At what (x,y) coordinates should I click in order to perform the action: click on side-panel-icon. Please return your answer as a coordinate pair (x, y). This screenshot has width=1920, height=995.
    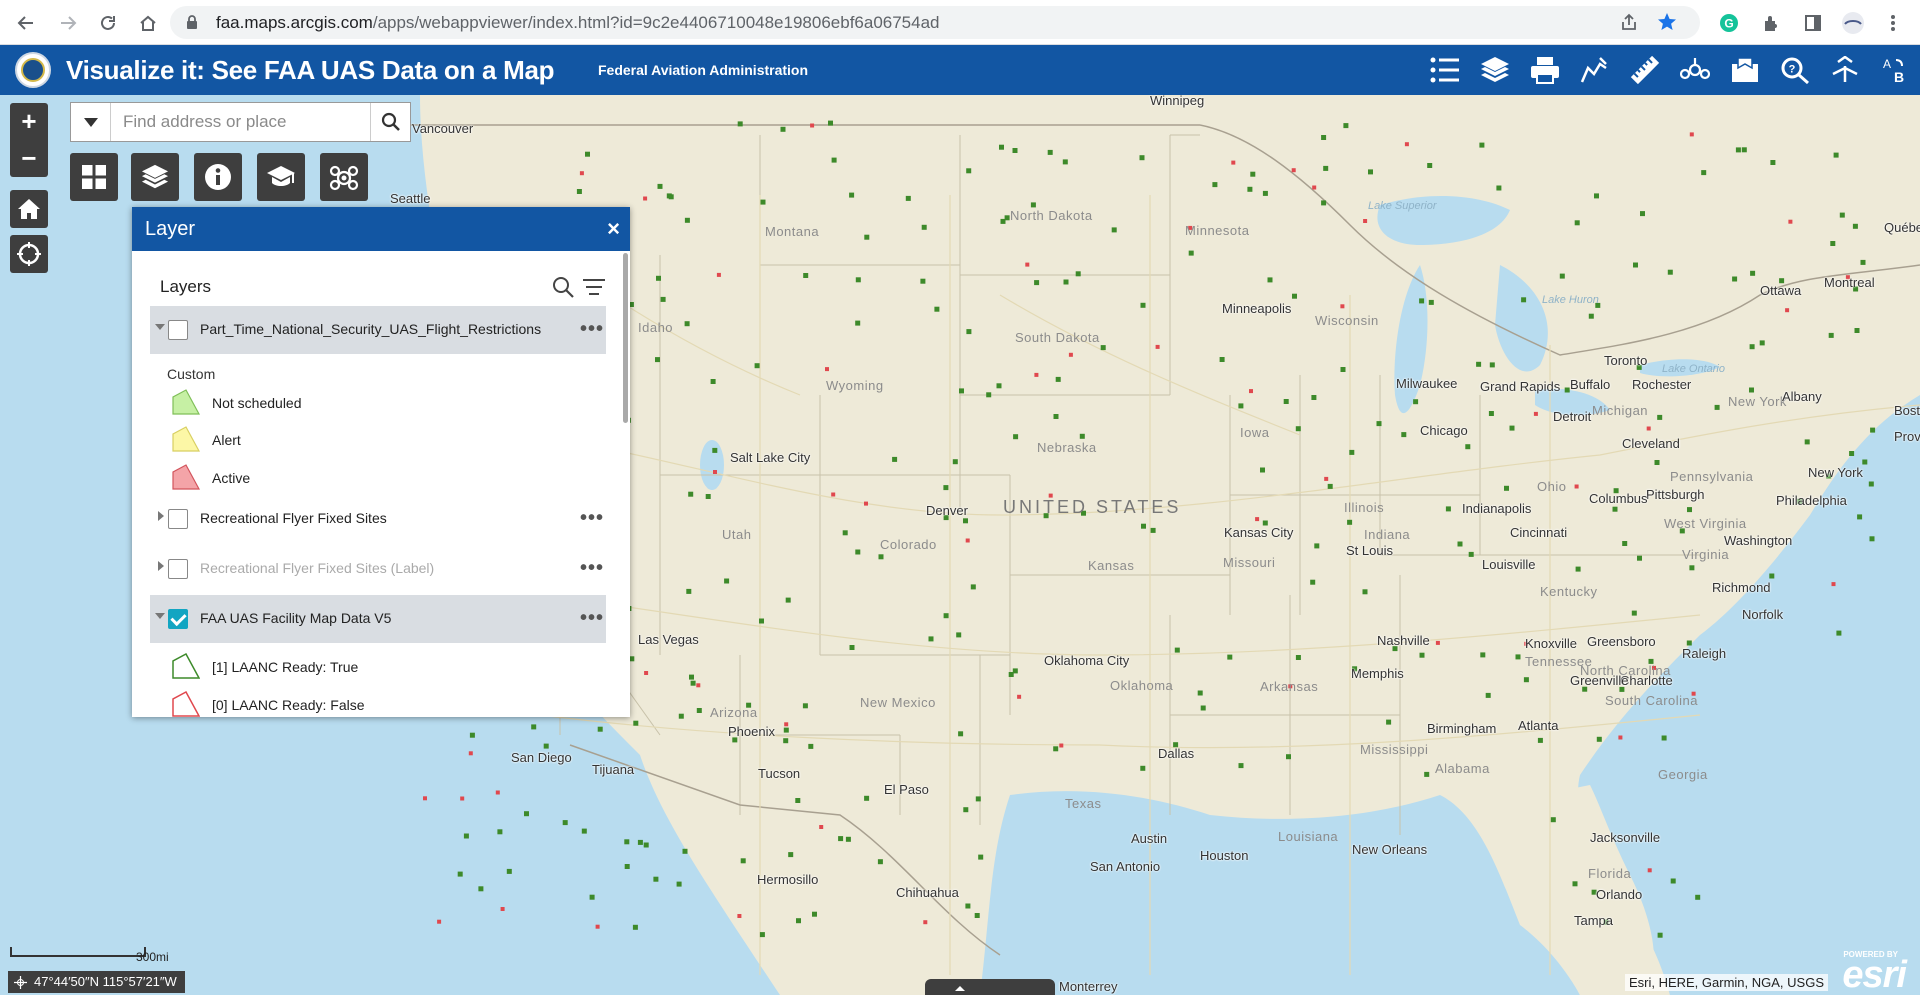
    Looking at the image, I should click on (1813, 23).